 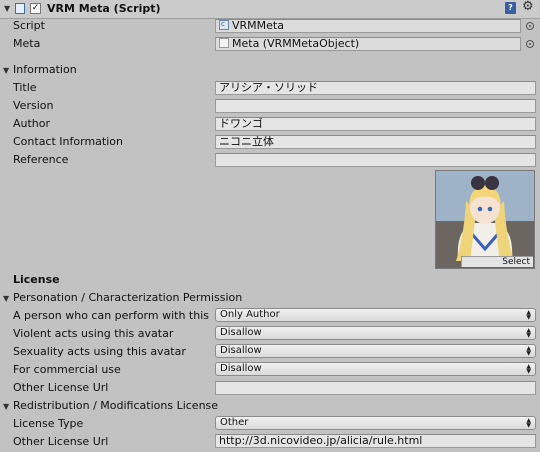 What do you see at coordinates (241, 332) in the screenshot?
I see `violent-acts-value: Disallow` at bounding box center [241, 332].